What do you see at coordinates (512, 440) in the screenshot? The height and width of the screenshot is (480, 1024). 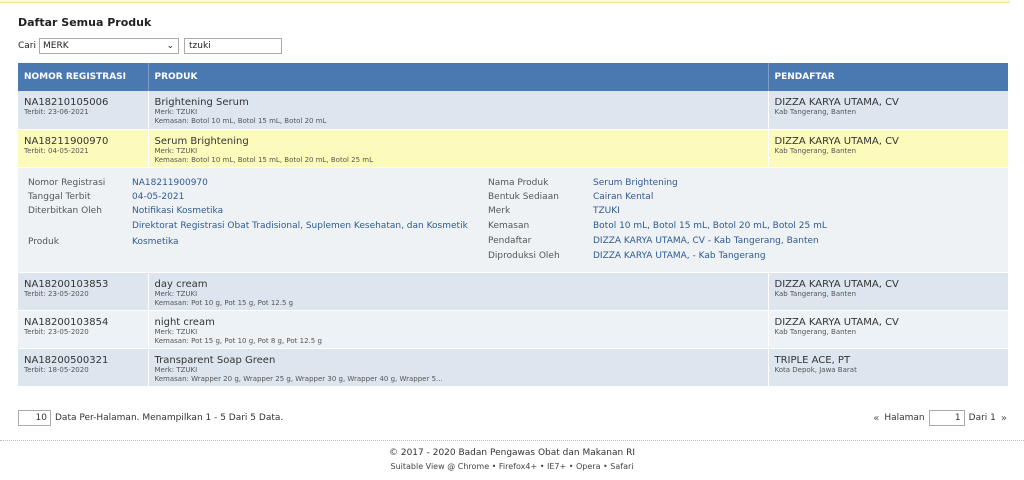 I see `footer-divider` at bounding box center [512, 440].